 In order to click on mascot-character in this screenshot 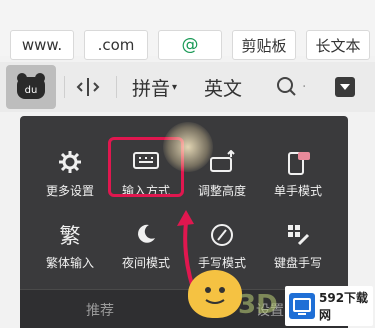, I will do `click(215, 294)`.